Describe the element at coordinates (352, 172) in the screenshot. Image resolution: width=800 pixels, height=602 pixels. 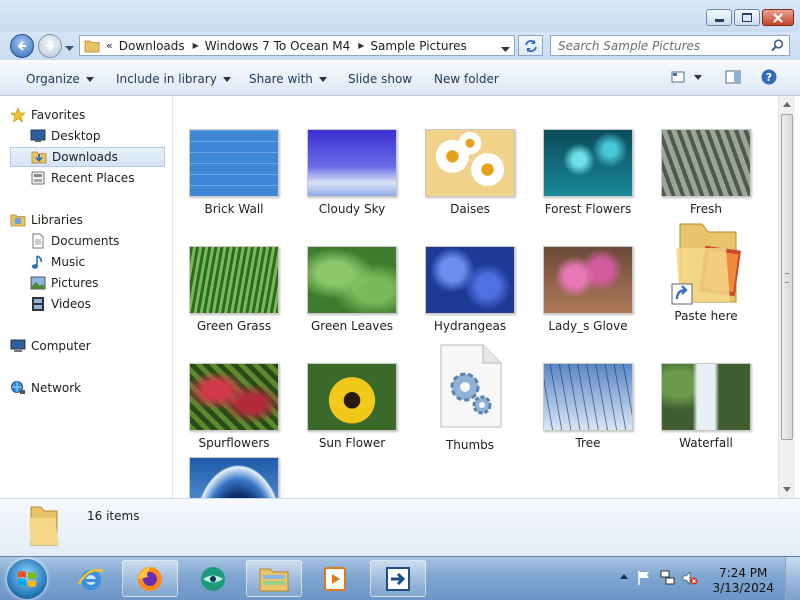
I see `file-item: Cloudy Sky` at that location.